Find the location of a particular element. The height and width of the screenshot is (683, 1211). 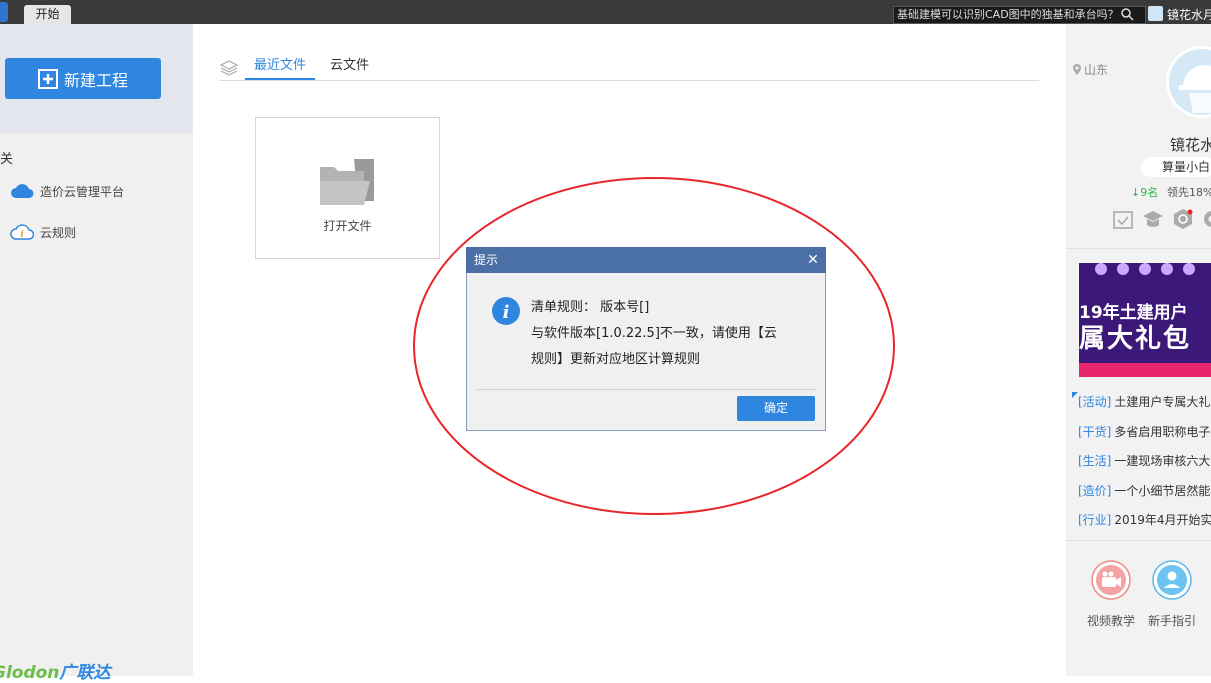

video-tutorial-label: 视频教学 is located at coordinates (1111, 620).